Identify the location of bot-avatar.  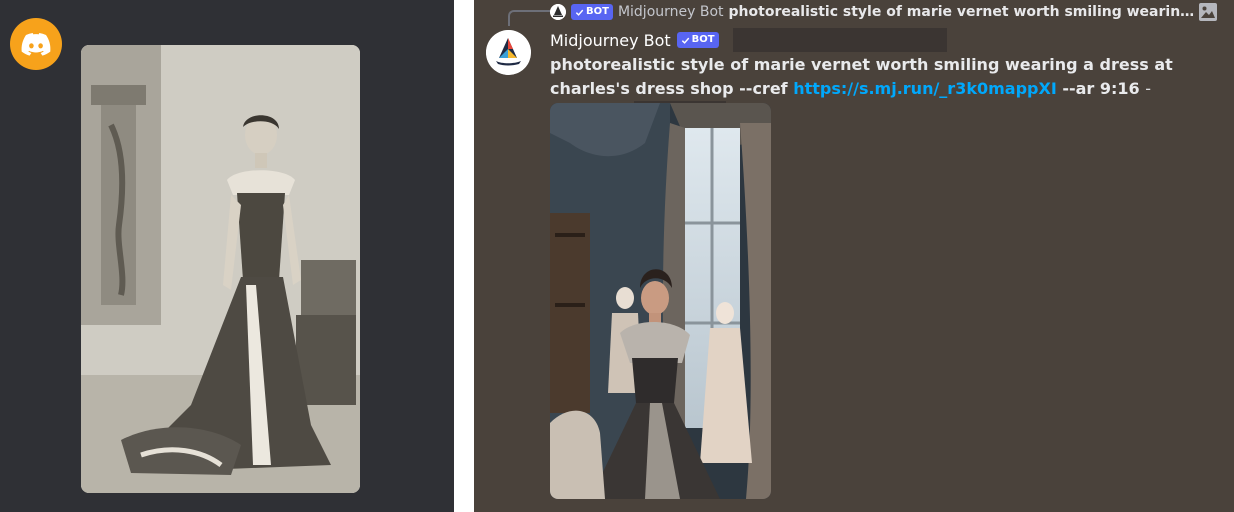
(508, 52).